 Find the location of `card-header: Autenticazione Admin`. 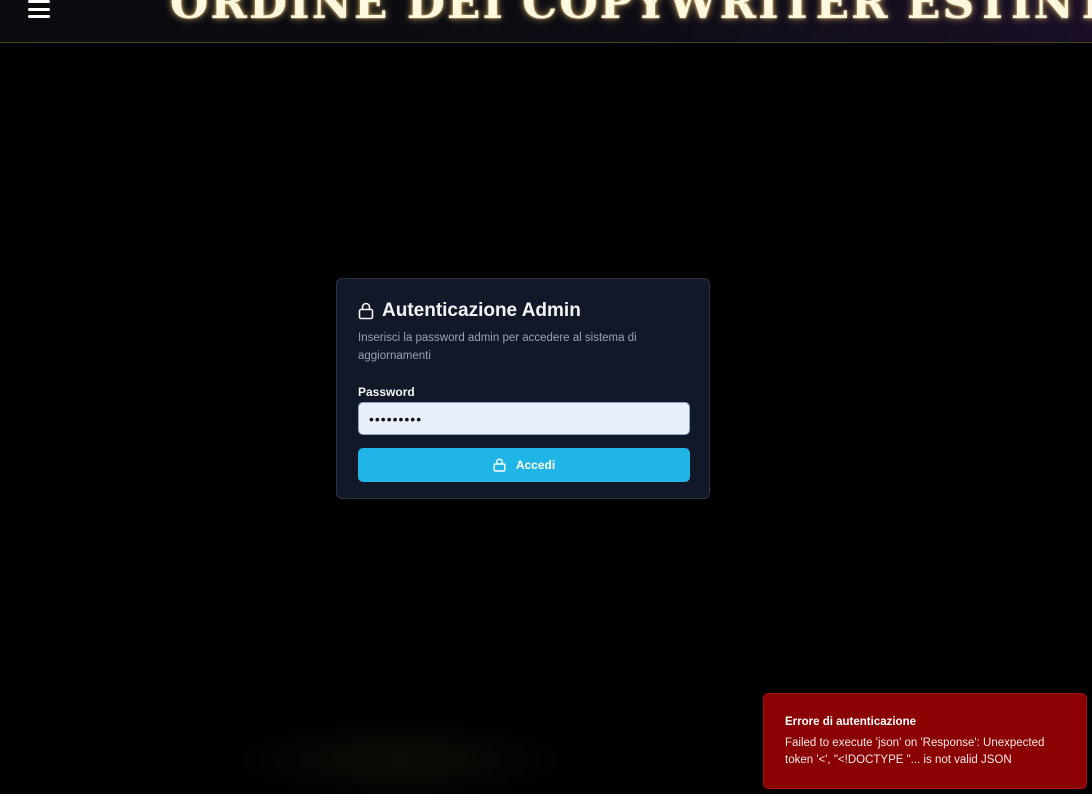

card-header: Autenticazione Admin is located at coordinates (523, 311).